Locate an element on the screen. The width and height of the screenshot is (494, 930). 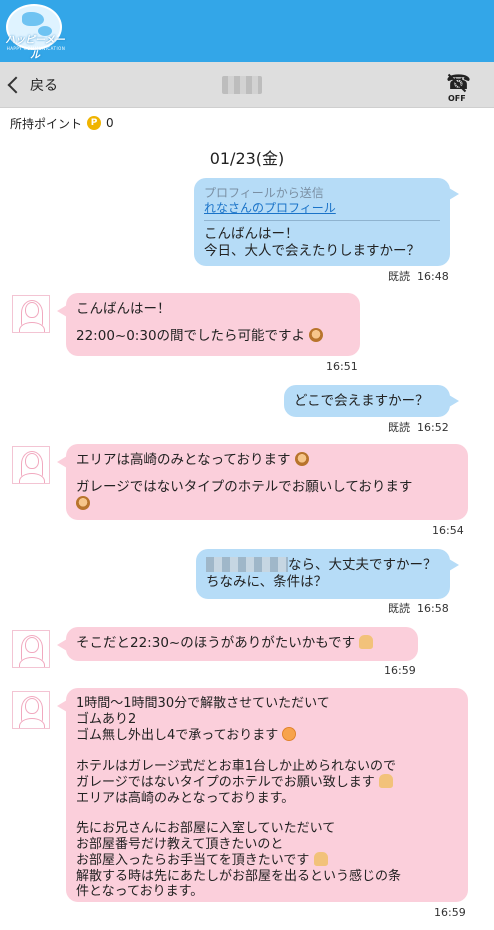
message-time: 16:48 is located at coordinates (433, 276).